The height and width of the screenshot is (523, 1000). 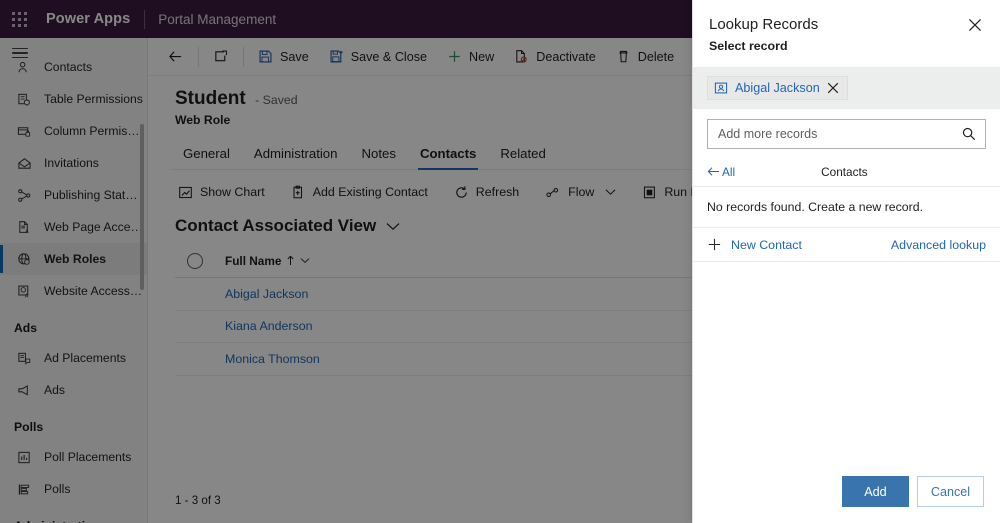 I want to click on command-label: Add Existing Contact, so click(x=370, y=192).